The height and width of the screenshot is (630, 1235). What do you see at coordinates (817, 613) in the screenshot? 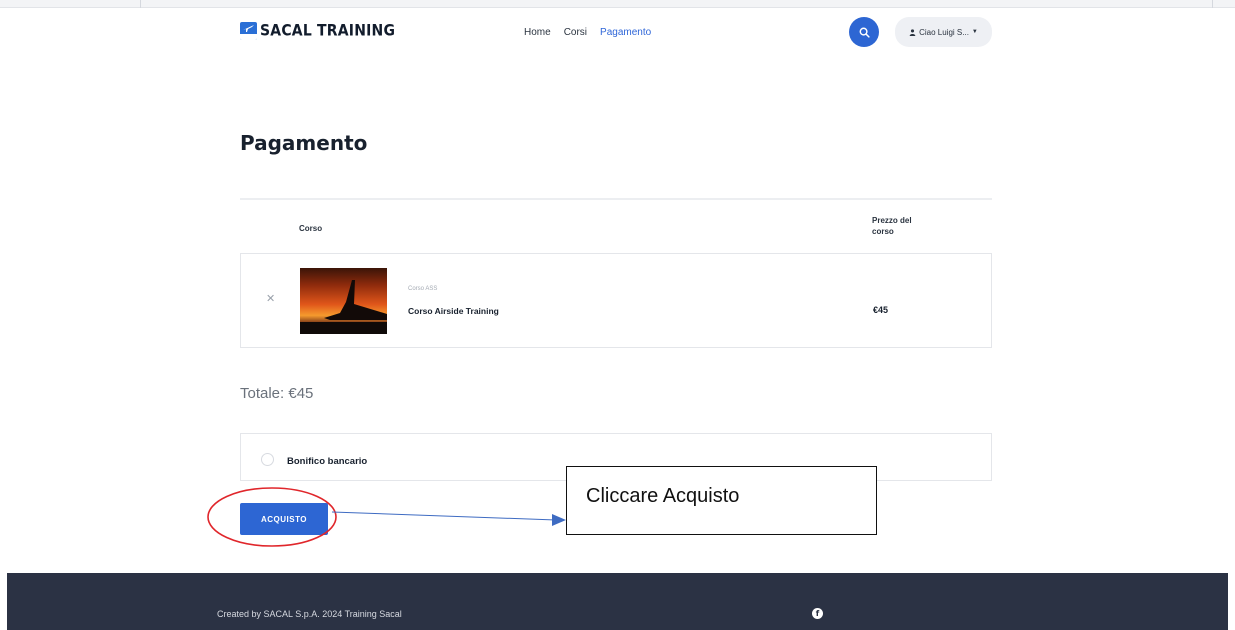
I see `facebook-icon: f` at bounding box center [817, 613].